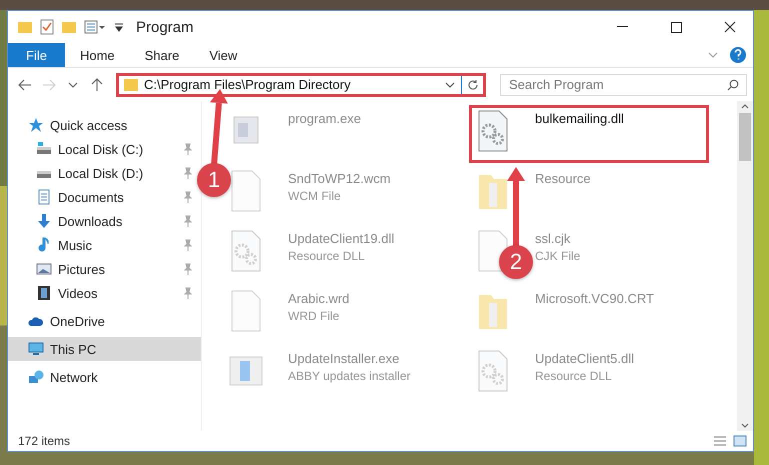  Describe the element at coordinates (44, 149) in the screenshot. I see `drive-icon` at that location.